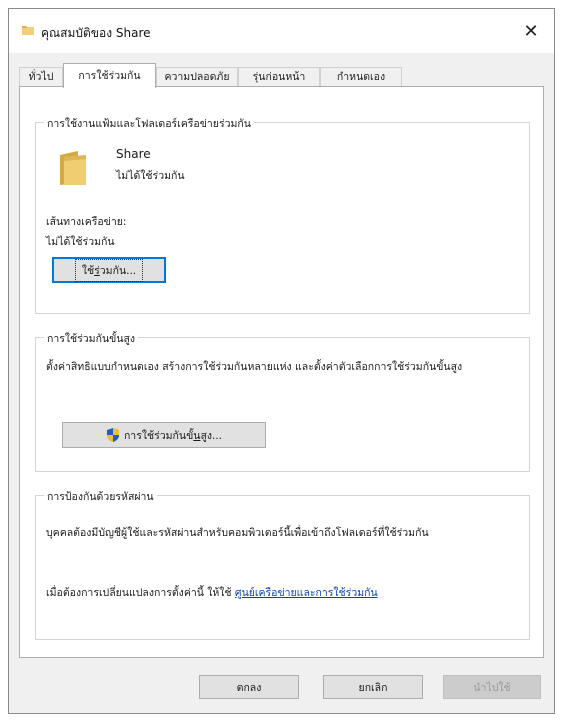 This screenshot has width=565, height=722. What do you see at coordinates (109, 75) in the screenshot?
I see `tab-sharing: การใช้ร่วมกัน` at bounding box center [109, 75].